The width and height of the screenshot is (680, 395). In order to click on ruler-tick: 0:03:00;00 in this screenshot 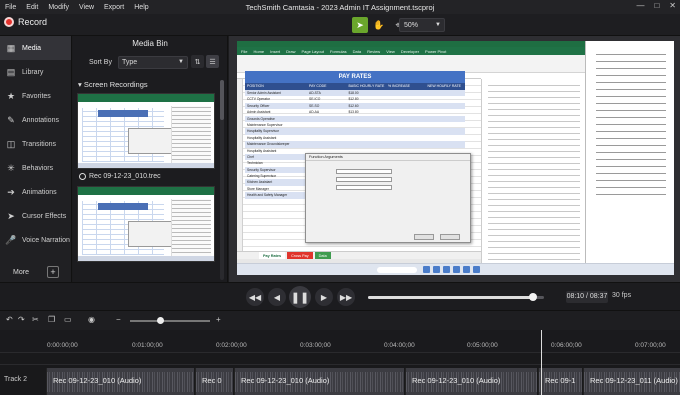, I will do `click(315, 345)`.